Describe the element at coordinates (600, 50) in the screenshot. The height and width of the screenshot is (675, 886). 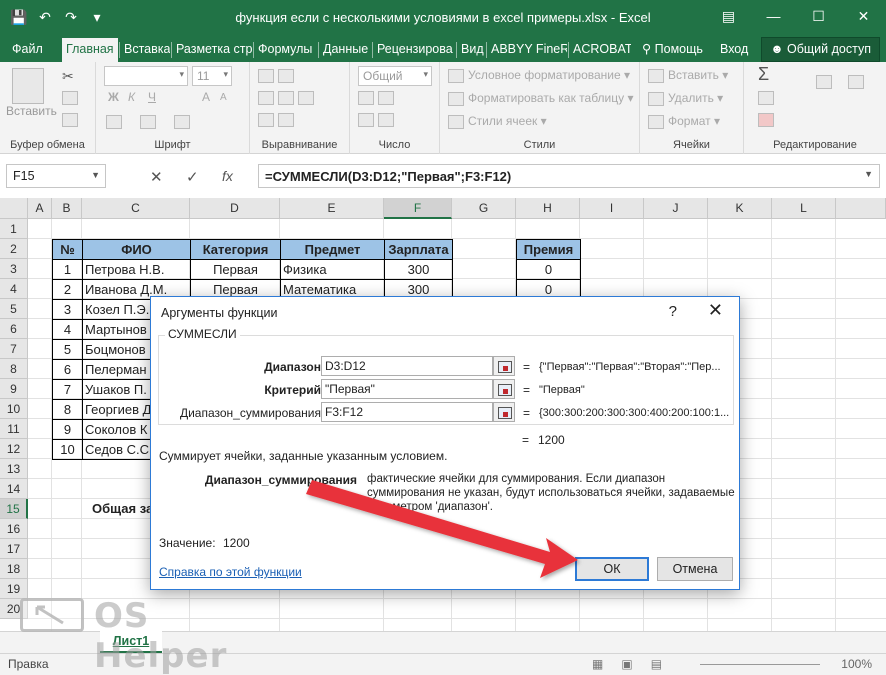
I see `tab-acrobat: ACROBAT` at that location.